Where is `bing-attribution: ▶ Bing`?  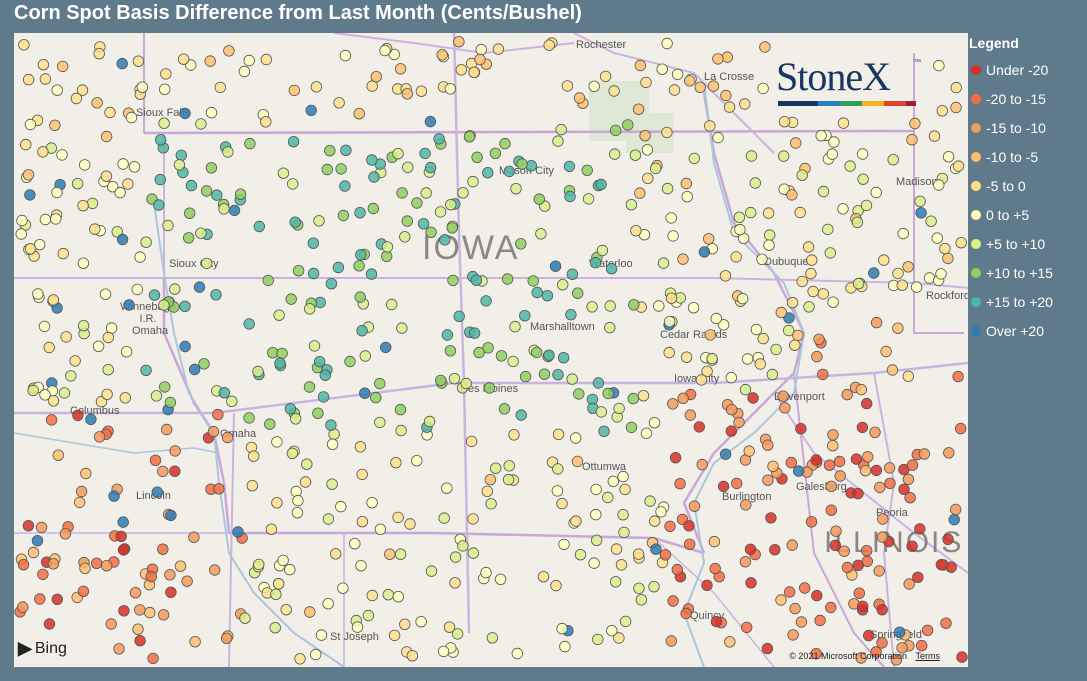
bing-attribution: ▶ Bing is located at coordinates (42, 648).